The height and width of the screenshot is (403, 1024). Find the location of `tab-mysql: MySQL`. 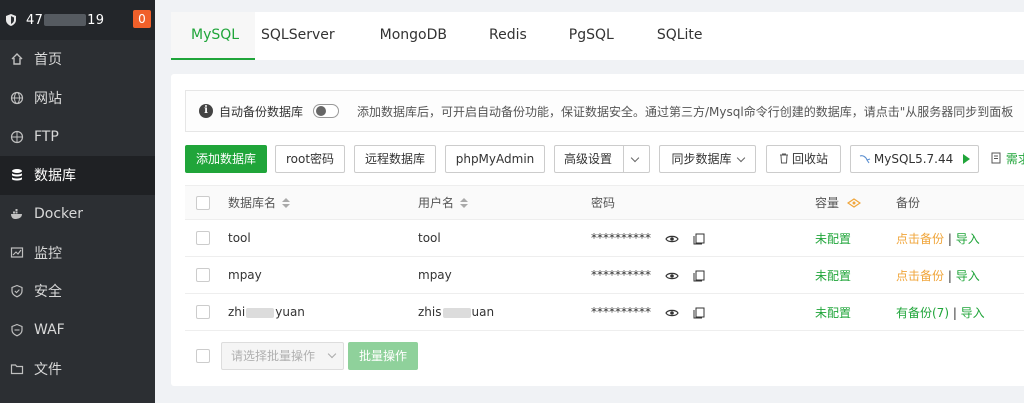

tab-mysql: MySQL is located at coordinates (213, 36).